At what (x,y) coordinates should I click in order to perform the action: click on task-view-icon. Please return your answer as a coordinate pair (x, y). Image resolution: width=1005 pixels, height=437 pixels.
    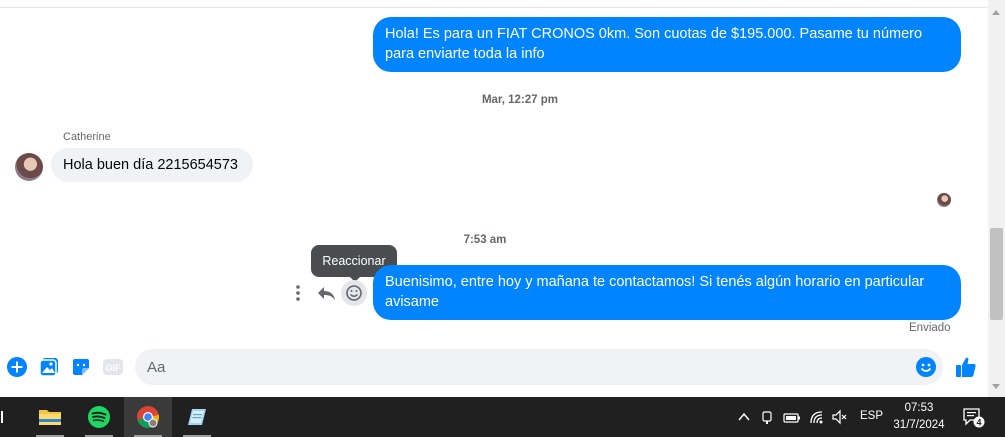
    Looking at the image, I should click on (3, 417).